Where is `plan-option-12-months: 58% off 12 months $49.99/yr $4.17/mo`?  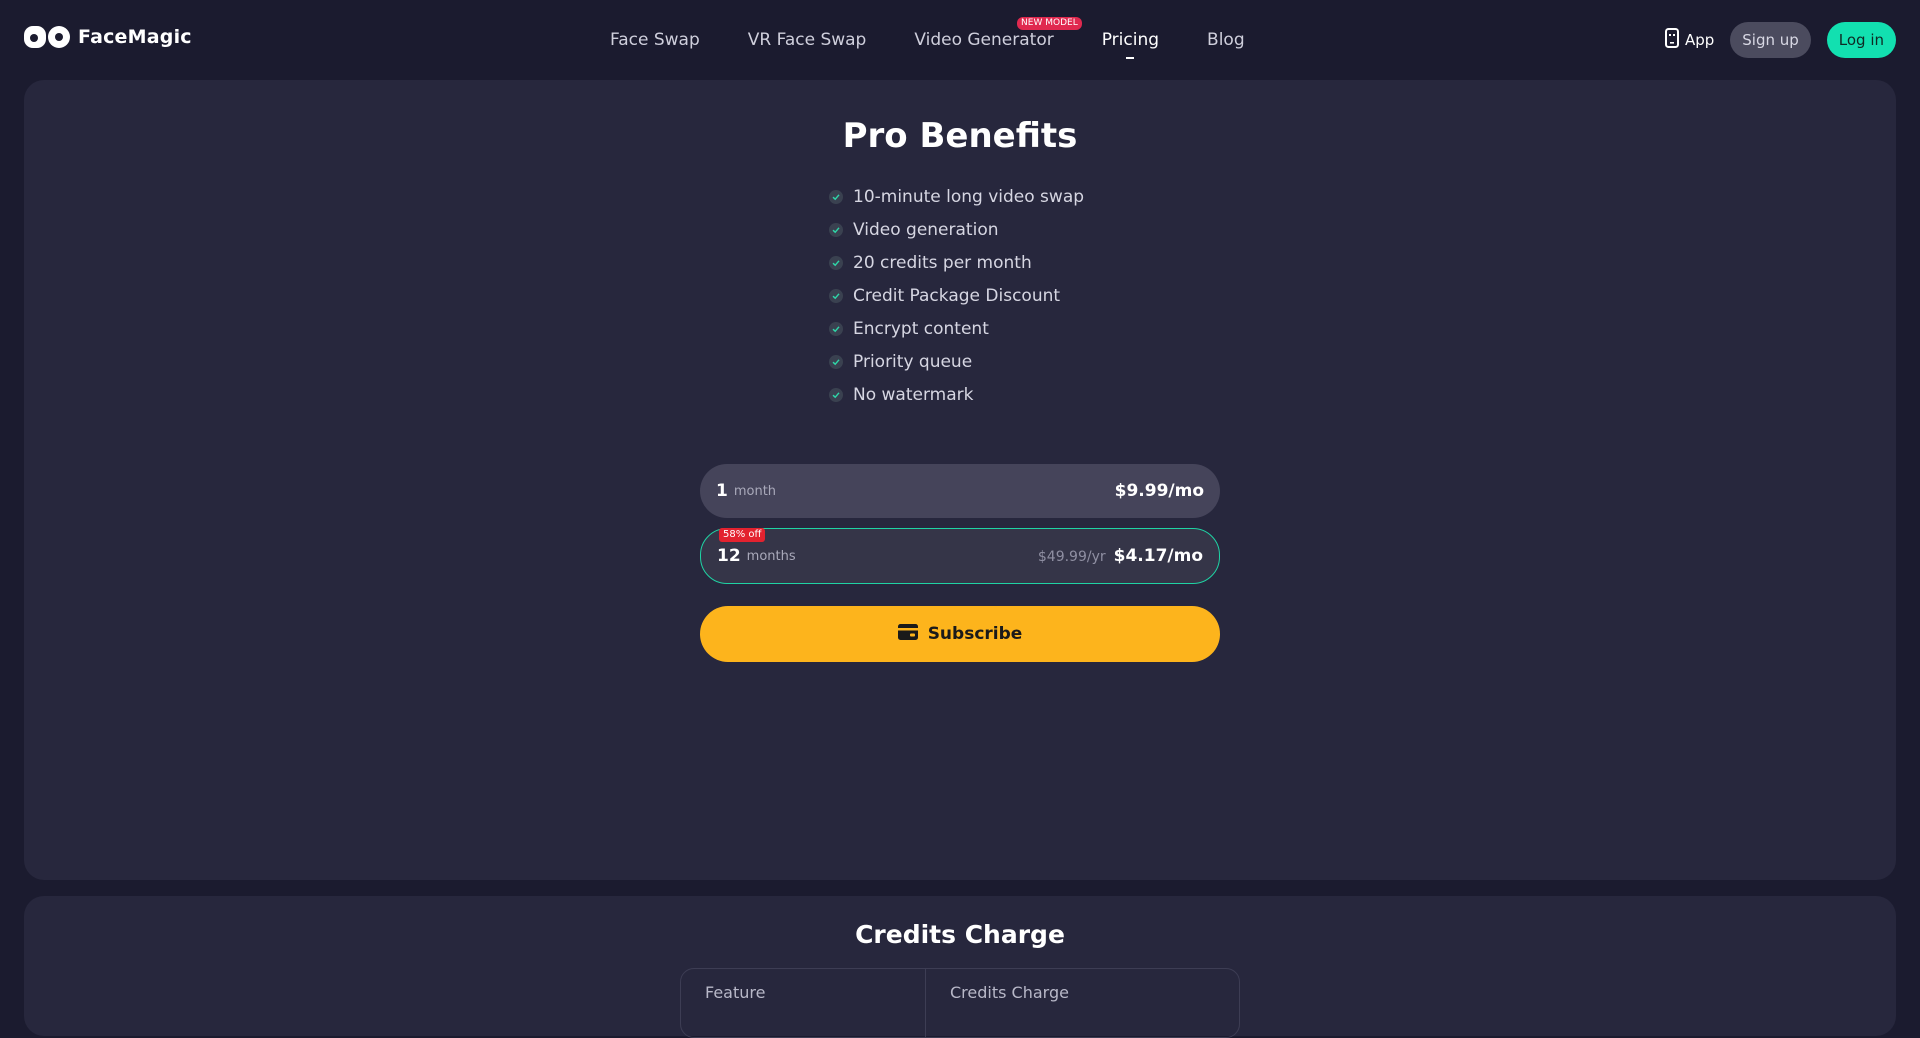
plan-option-12-months: 58% off 12 months $49.99/yr $4.17/mo is located at coordinates (960, 556).